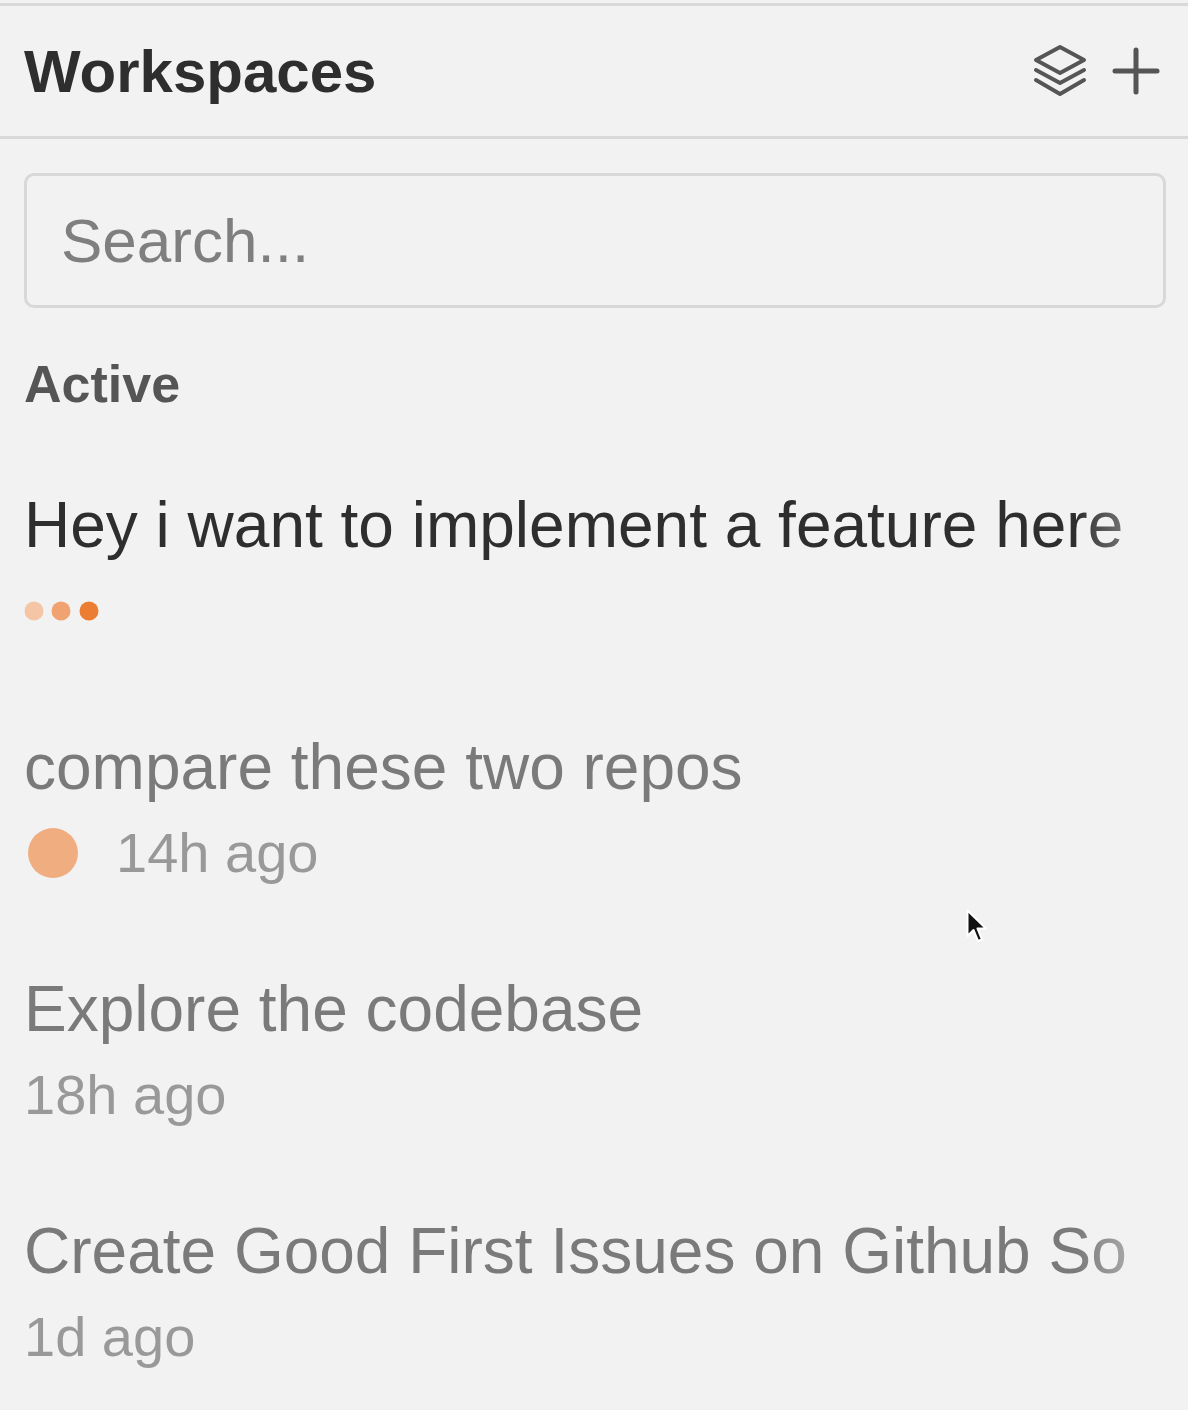  Describe the element at coordinates (53, 853) in the screenshot. I see `status-dot-icon` at that location.